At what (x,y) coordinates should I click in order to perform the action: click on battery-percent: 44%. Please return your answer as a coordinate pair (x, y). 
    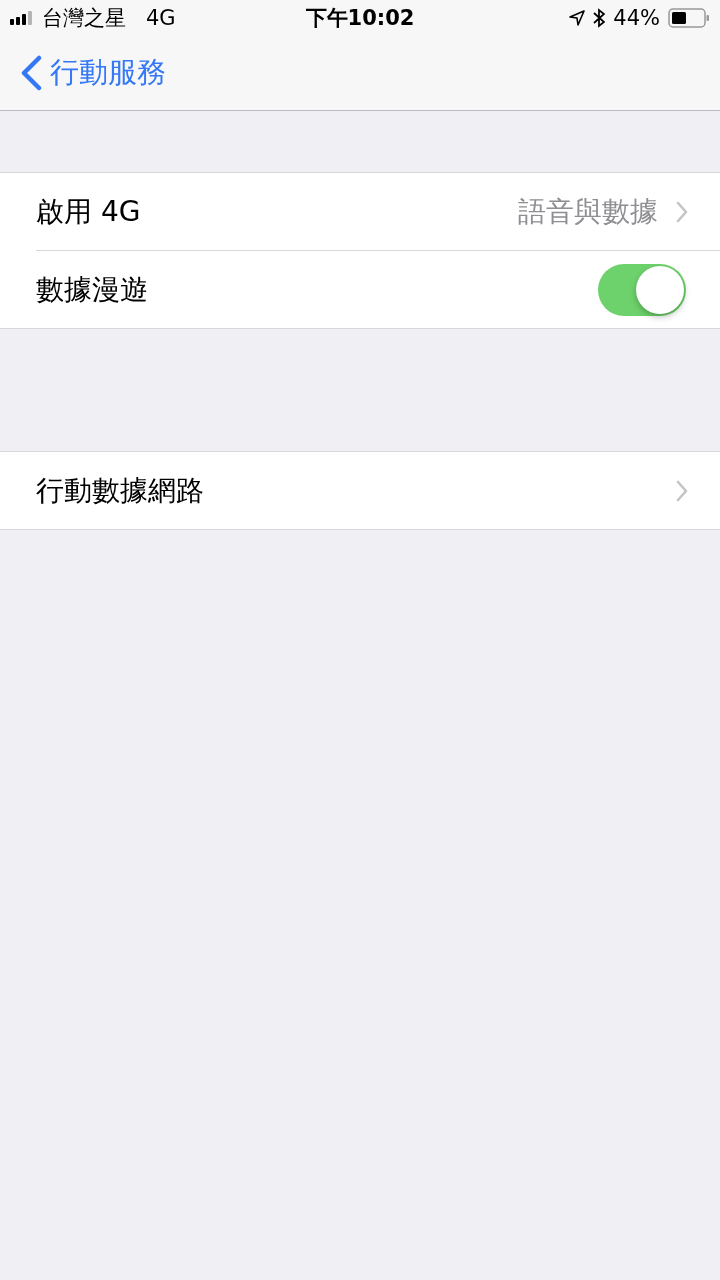
    Looking at the image, I should click on (636, 18).